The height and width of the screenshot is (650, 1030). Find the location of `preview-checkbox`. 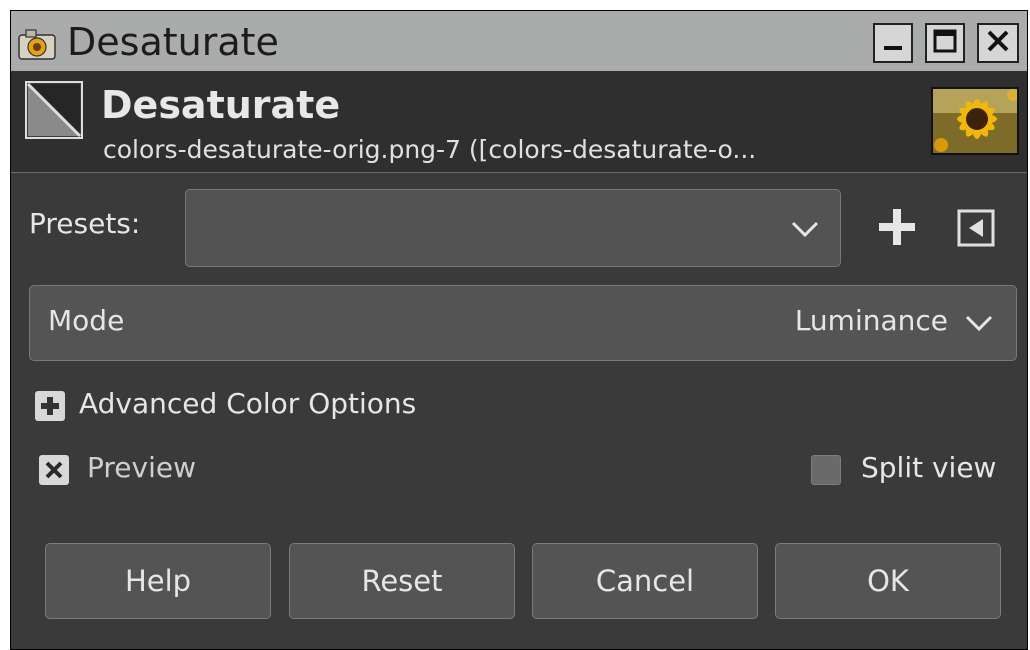

preview-checkbox is located at coordinates (54, 470).